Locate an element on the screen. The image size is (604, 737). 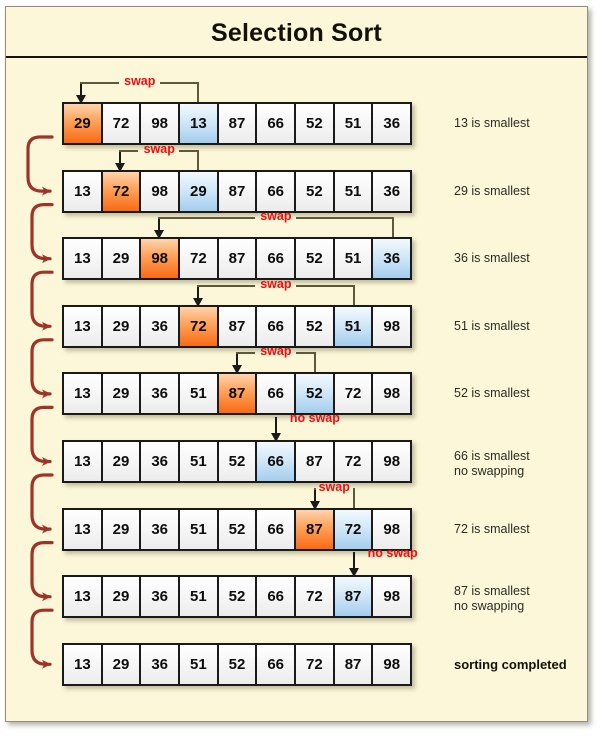
array-cell: 72 is located at coordinates (315, 664).